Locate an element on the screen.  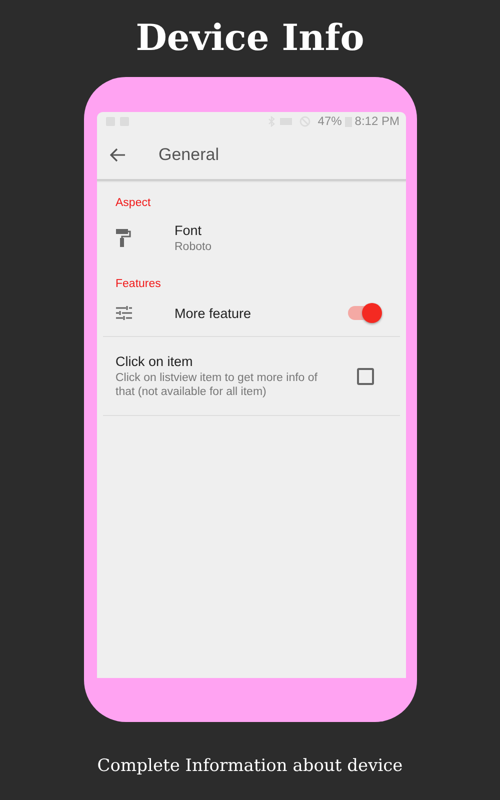
toolbar-title: General is located at coordinates (188, 154).